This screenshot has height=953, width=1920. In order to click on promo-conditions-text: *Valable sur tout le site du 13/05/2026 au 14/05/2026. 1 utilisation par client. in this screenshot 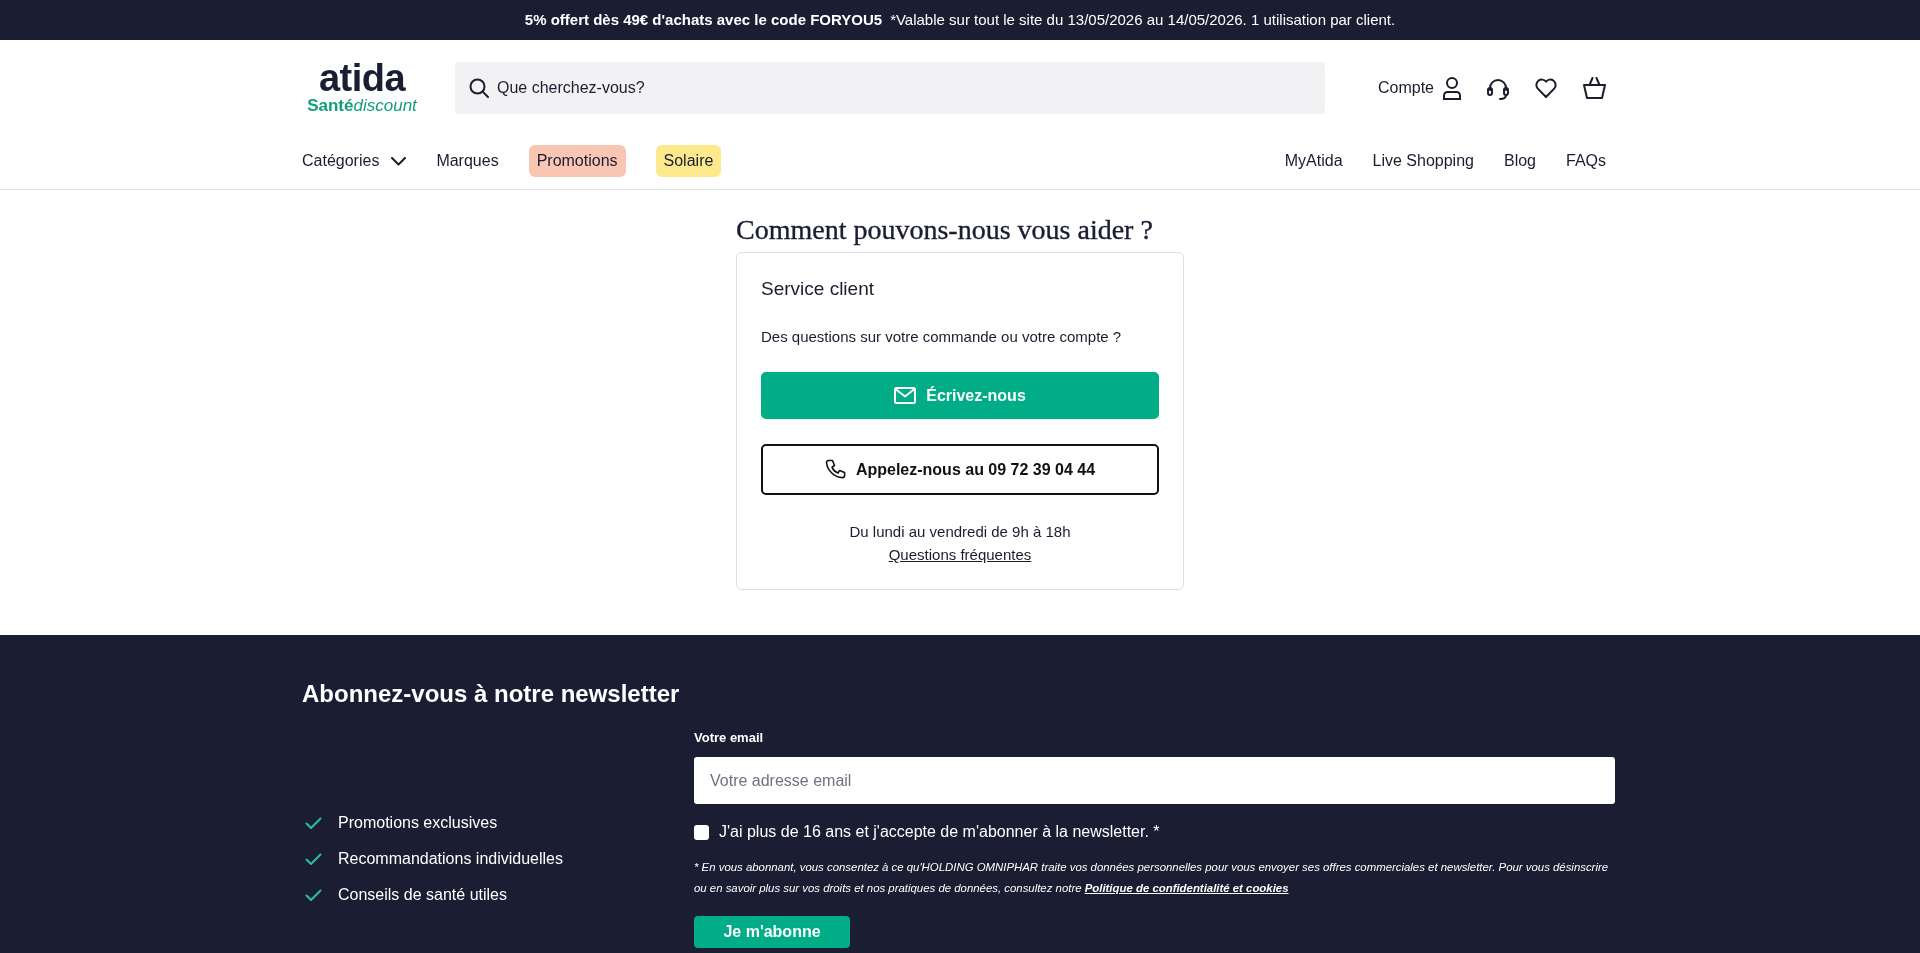, I will do `click(1143, 19)`.